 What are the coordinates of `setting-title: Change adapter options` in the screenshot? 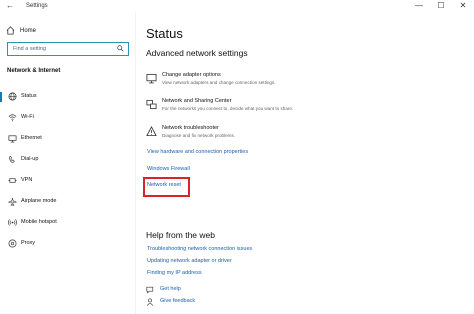 It's located at (191, 75).